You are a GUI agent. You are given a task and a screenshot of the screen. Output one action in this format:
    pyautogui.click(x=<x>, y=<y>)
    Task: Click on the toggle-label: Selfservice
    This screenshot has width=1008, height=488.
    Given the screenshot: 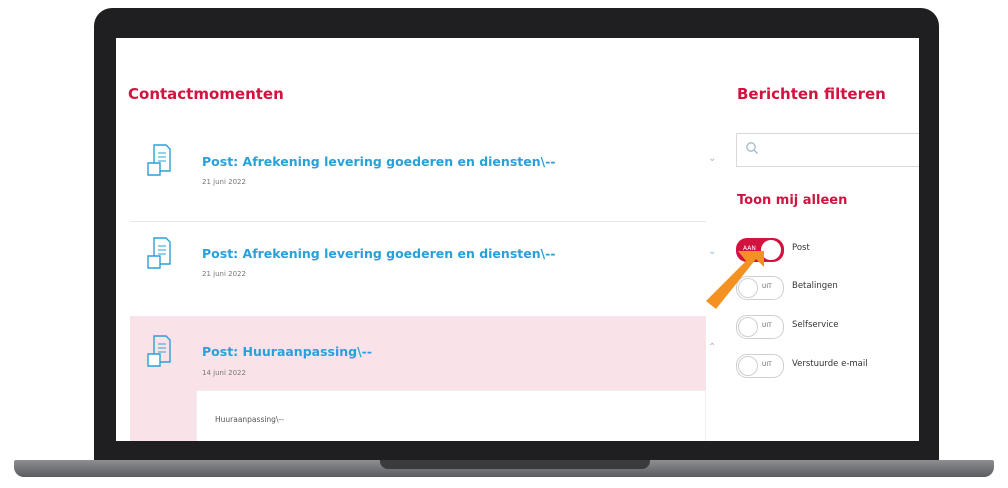 What is the action you would take?
    pyautogui.click(x=815, y=325)
    